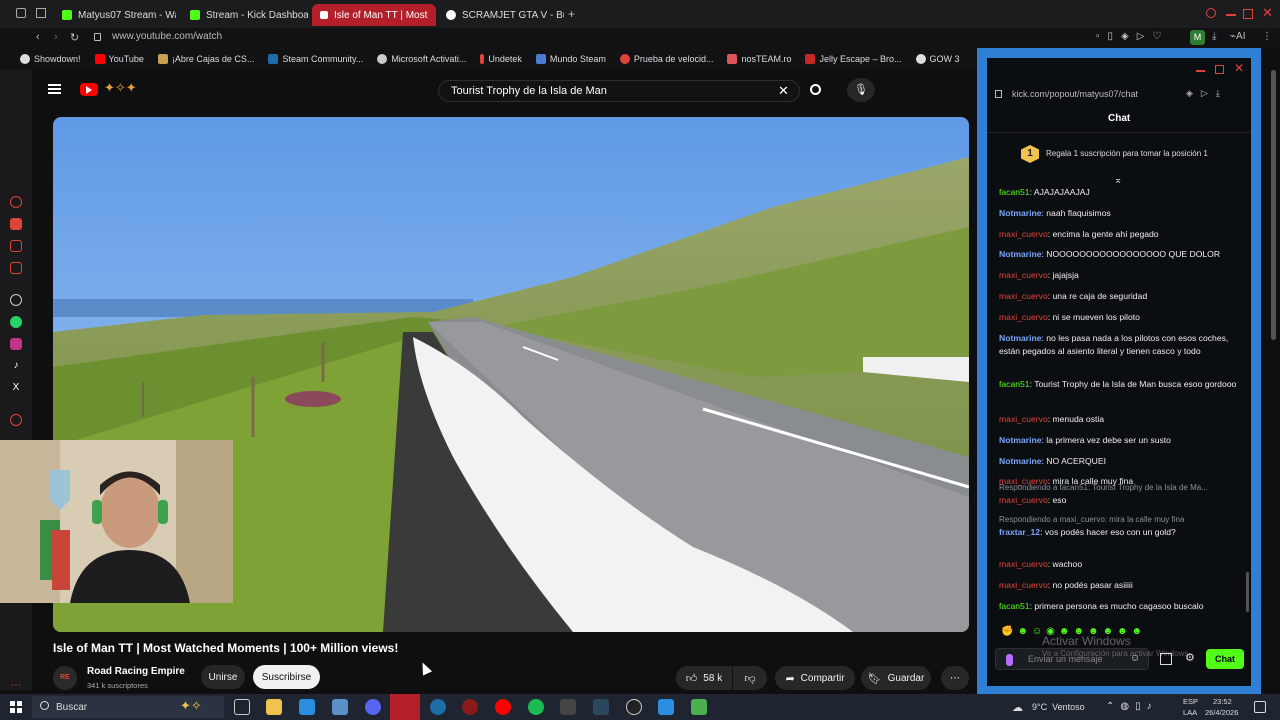  What do you see at coordinates (536, 707) in the screenshot?
I see `spotify-icon` at bounding box center [536, 707].